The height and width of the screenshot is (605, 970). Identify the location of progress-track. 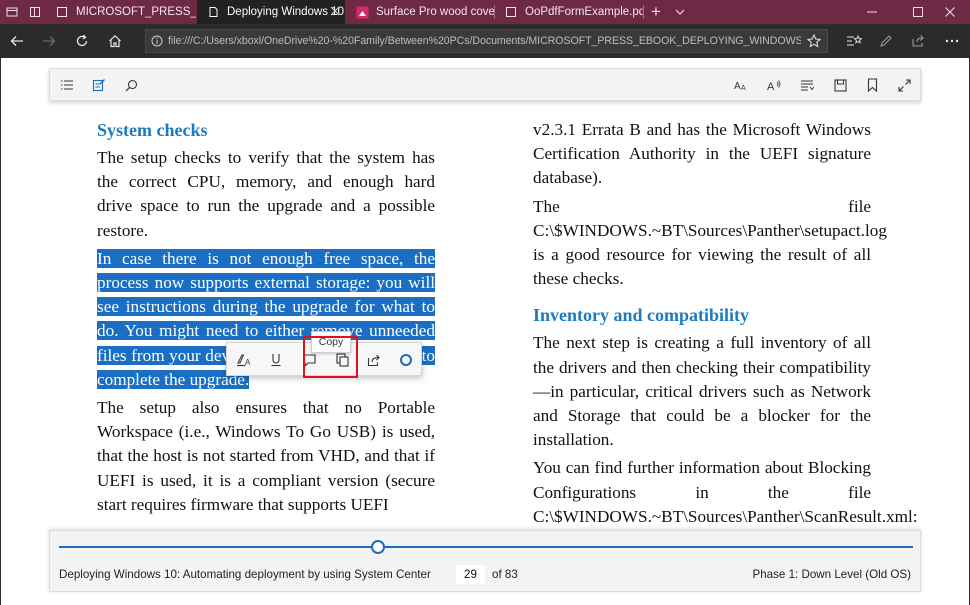
(486, 547).